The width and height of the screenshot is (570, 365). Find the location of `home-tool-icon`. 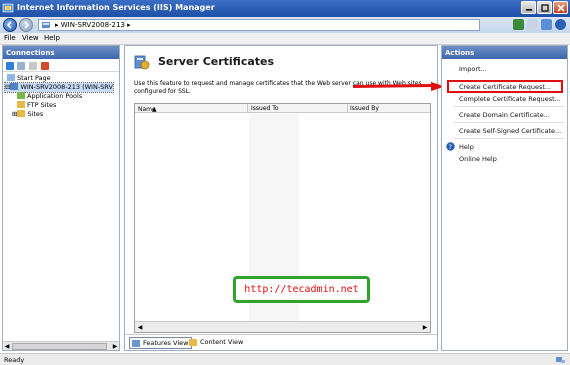

home-tool-icon is located at coordinates (546, 24).